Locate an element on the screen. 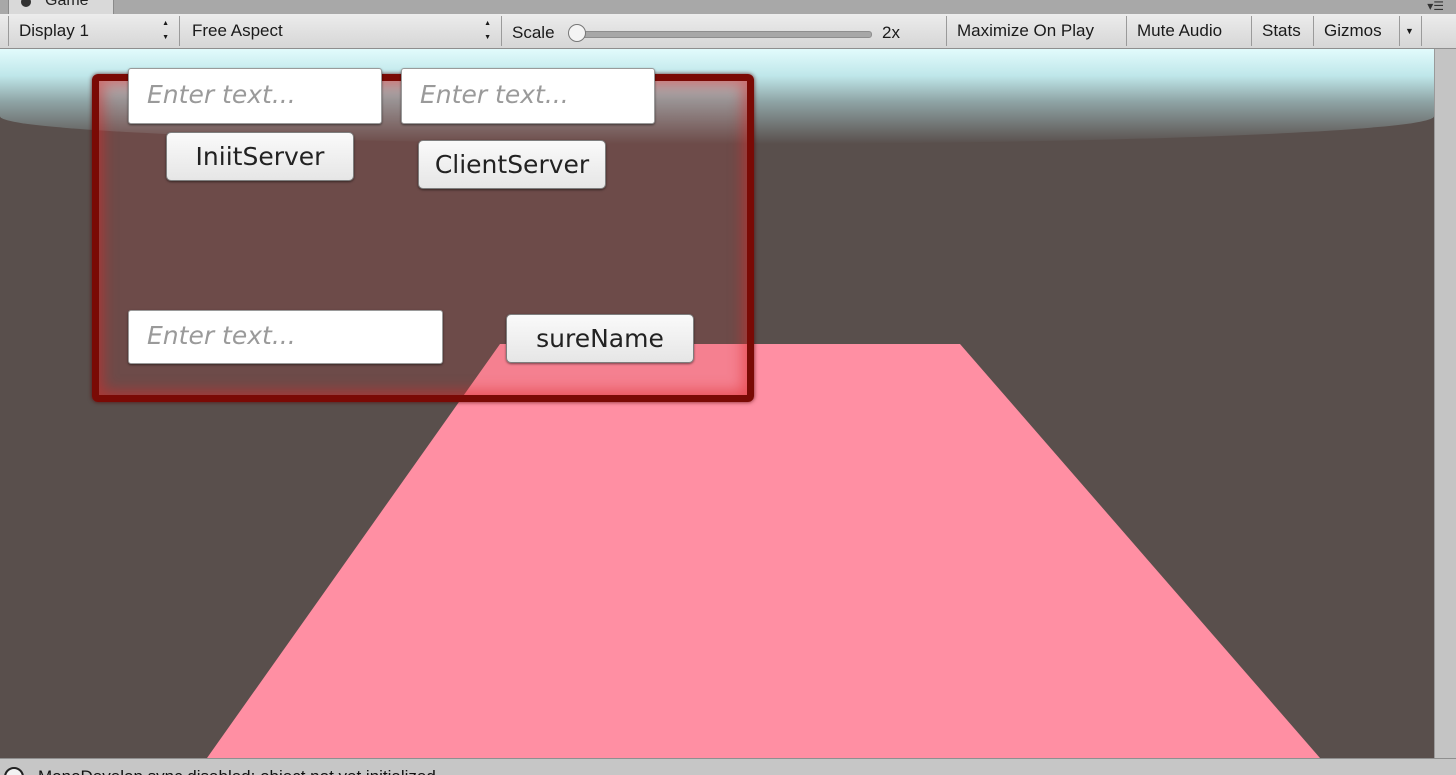  tab-strip: Game ▾☰ is located at coordinates (728, 7).